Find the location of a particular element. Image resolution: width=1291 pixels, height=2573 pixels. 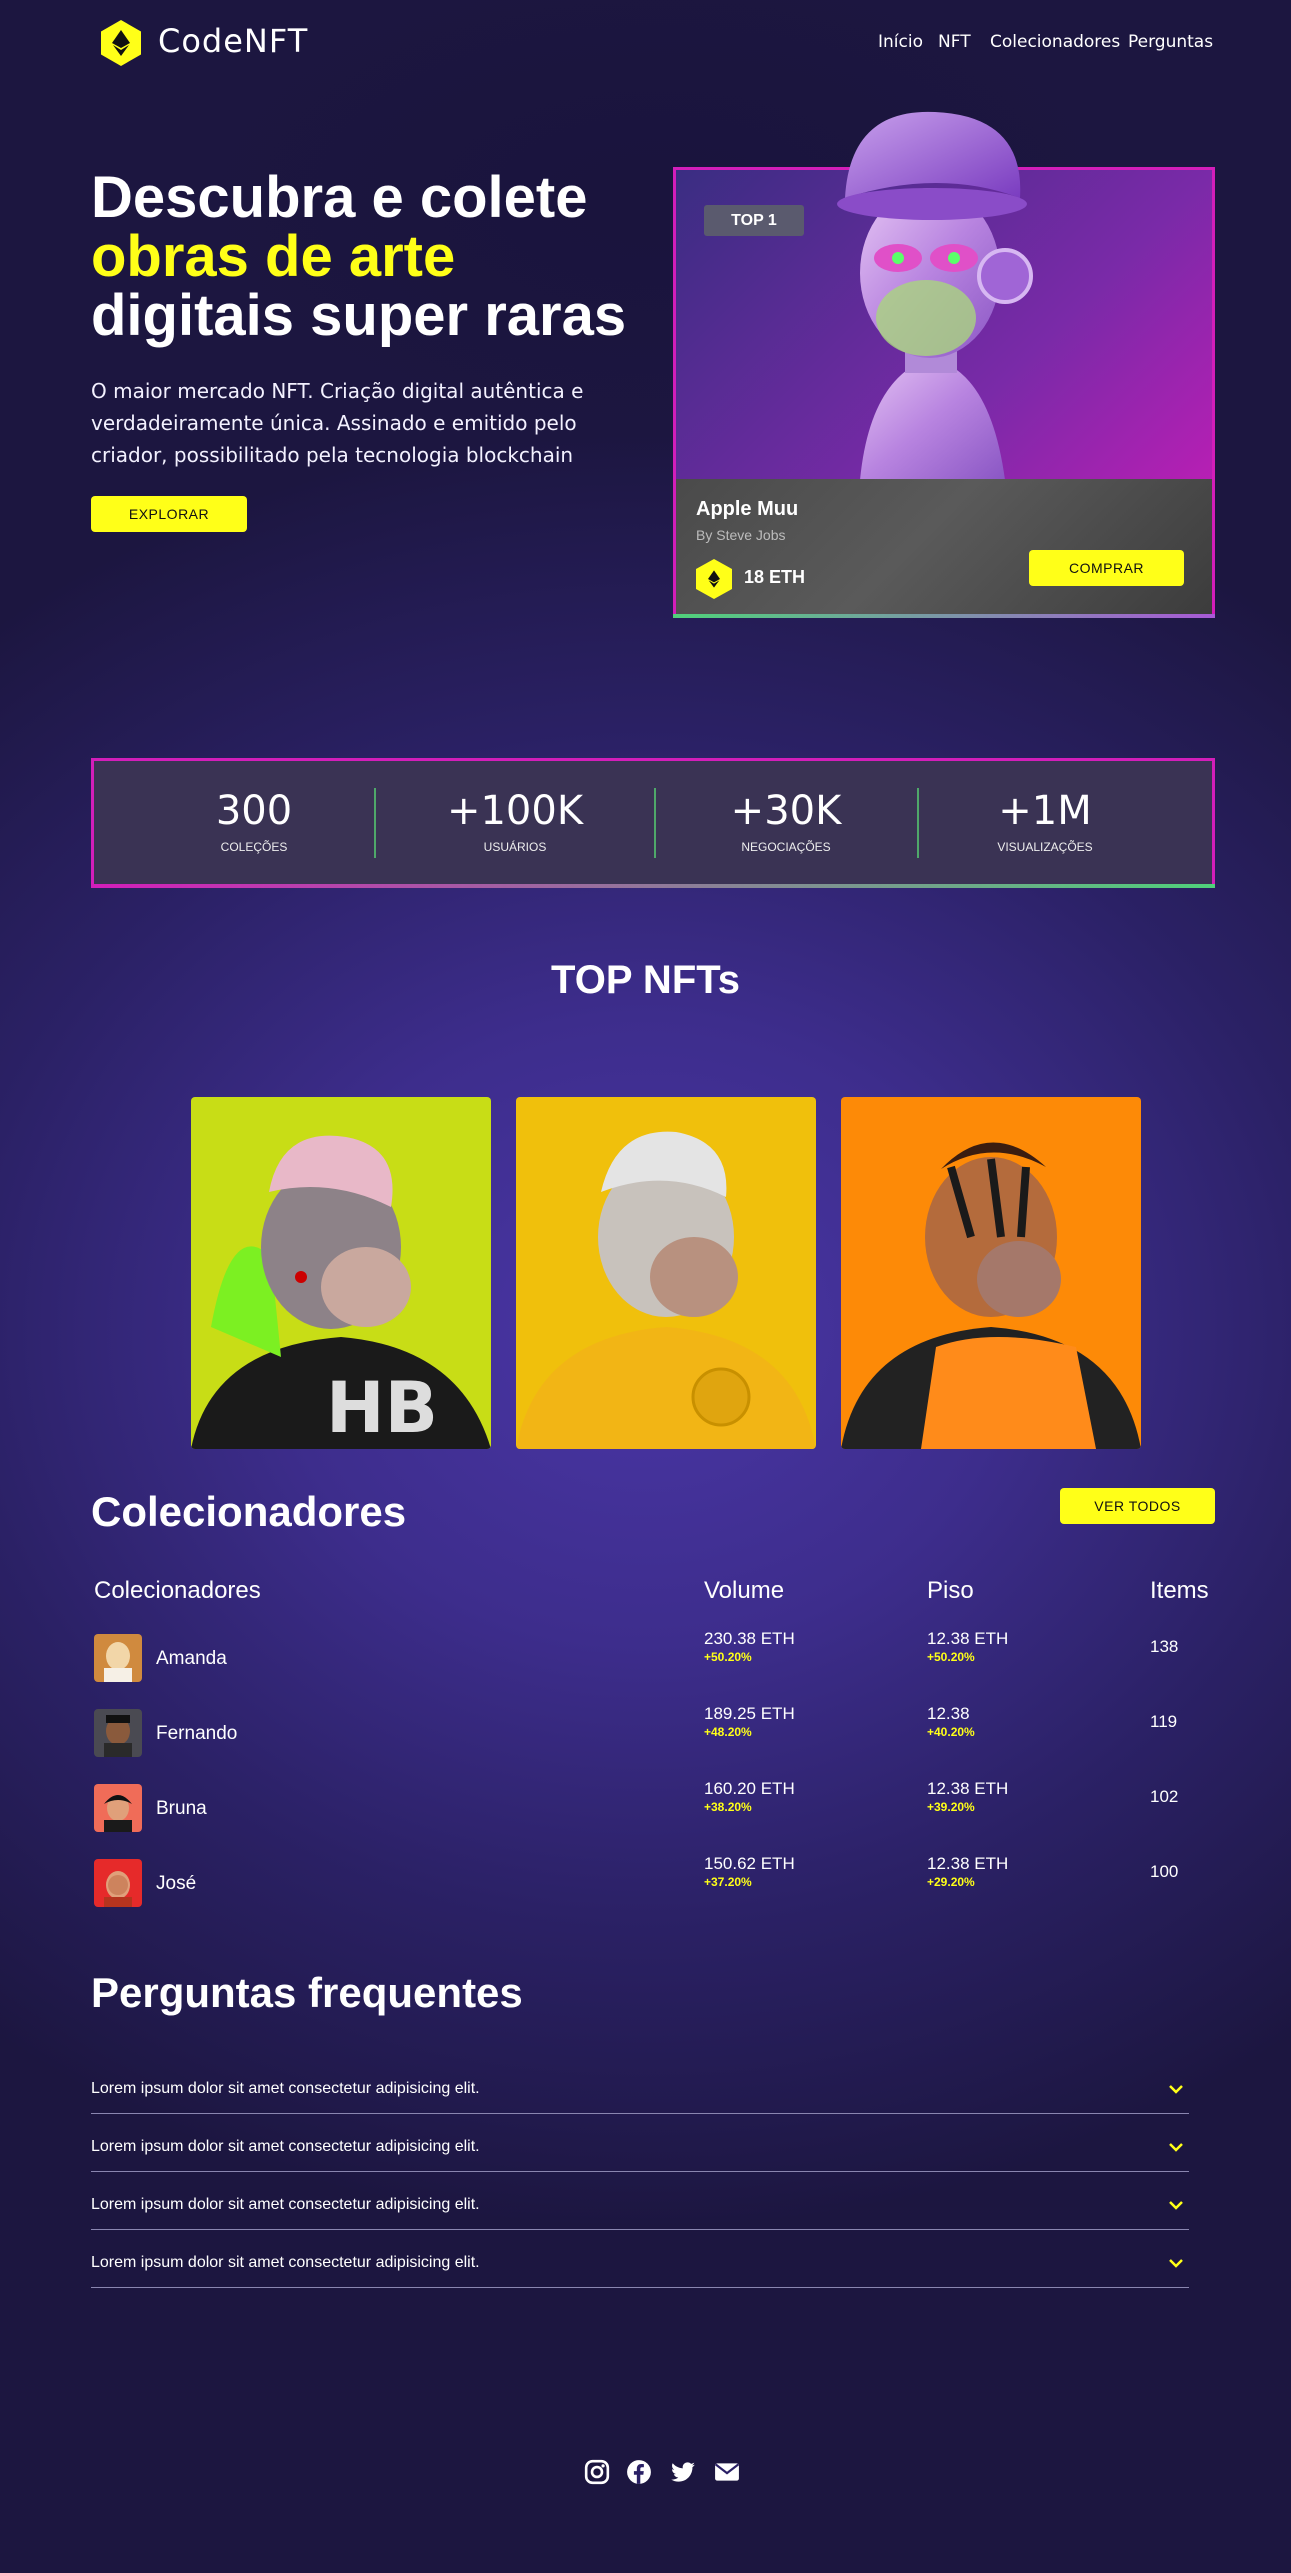

featured-nft-image is located at coordinates (935, 295).